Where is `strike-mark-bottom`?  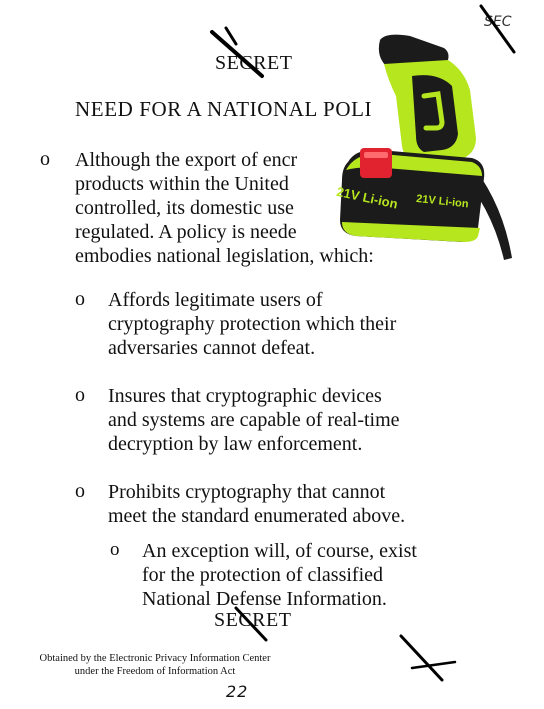 strike-mark-bottom is located at coordinates (251, 624).